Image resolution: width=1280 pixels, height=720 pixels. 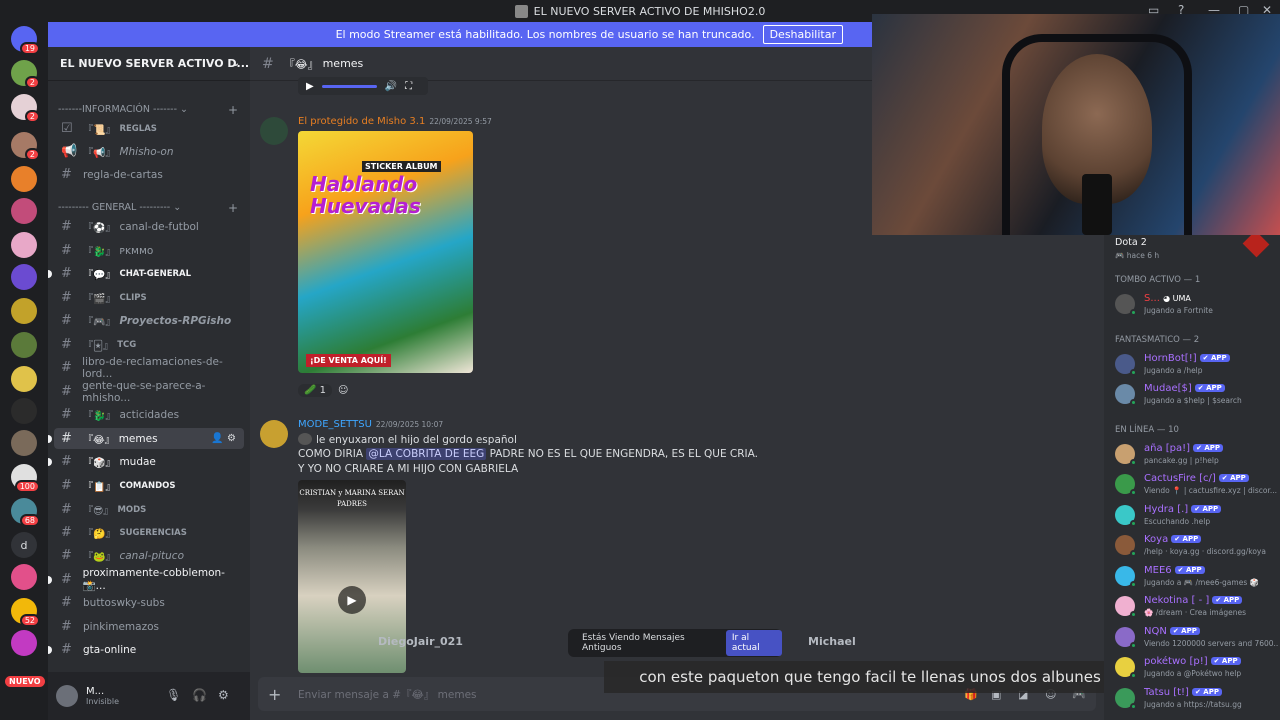 I want to click on app-badge: ✔ APP, so click(x=1227, y=600).